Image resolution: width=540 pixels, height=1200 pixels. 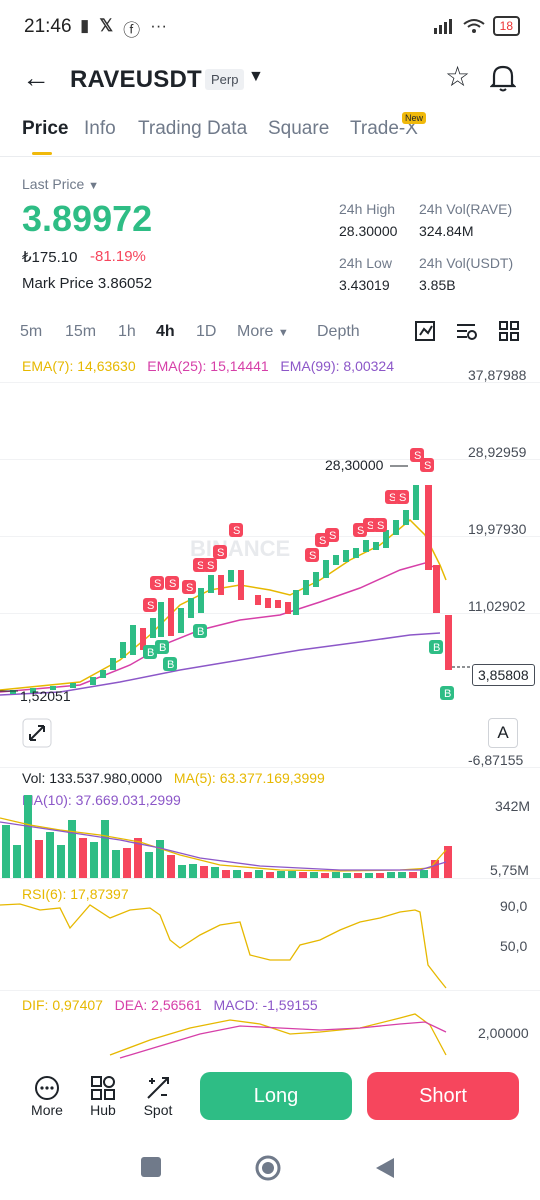 I want to click on hub-icon, so click(x=103, y=1088).